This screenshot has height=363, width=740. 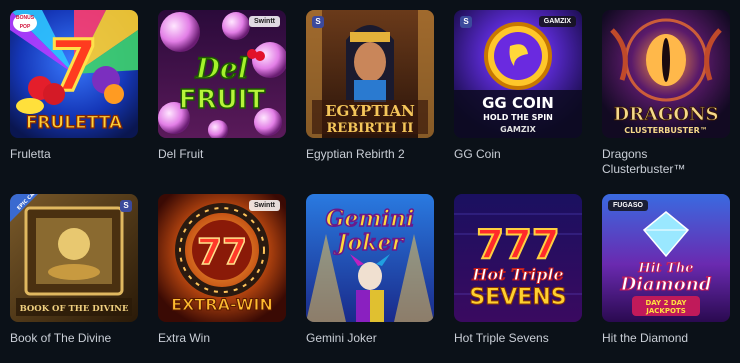 I want to click on gamzix-art-text: GAMZIX, so click(x=518, y=129).